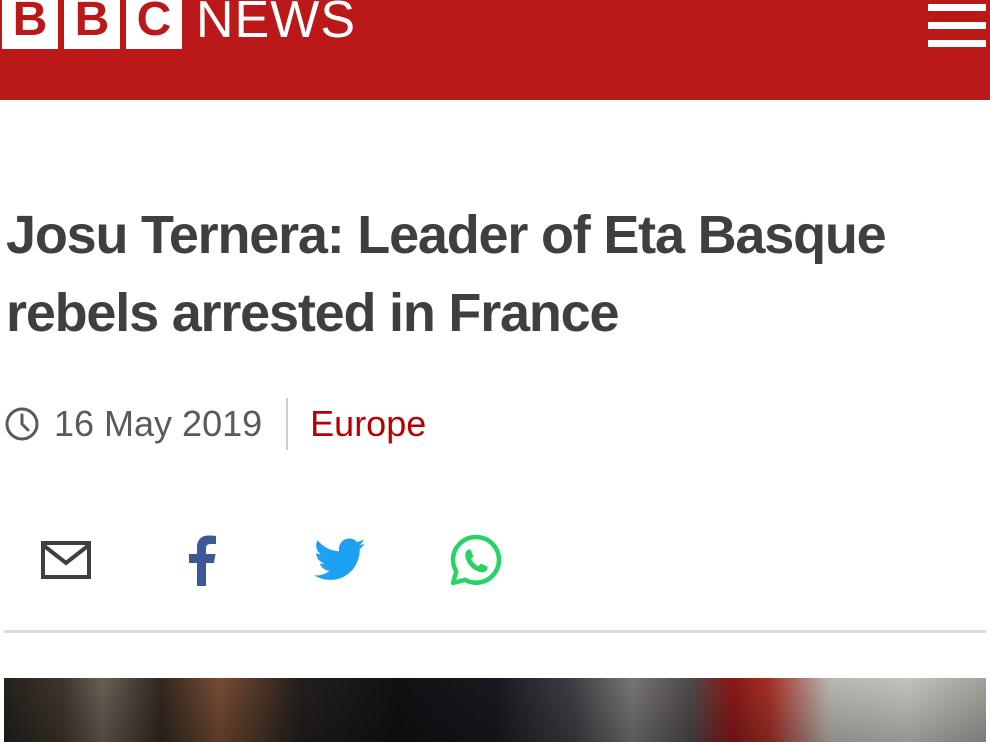 This screenshot has height=742, width=990. I want to click on whatsapp-icon, so click(476, 560).